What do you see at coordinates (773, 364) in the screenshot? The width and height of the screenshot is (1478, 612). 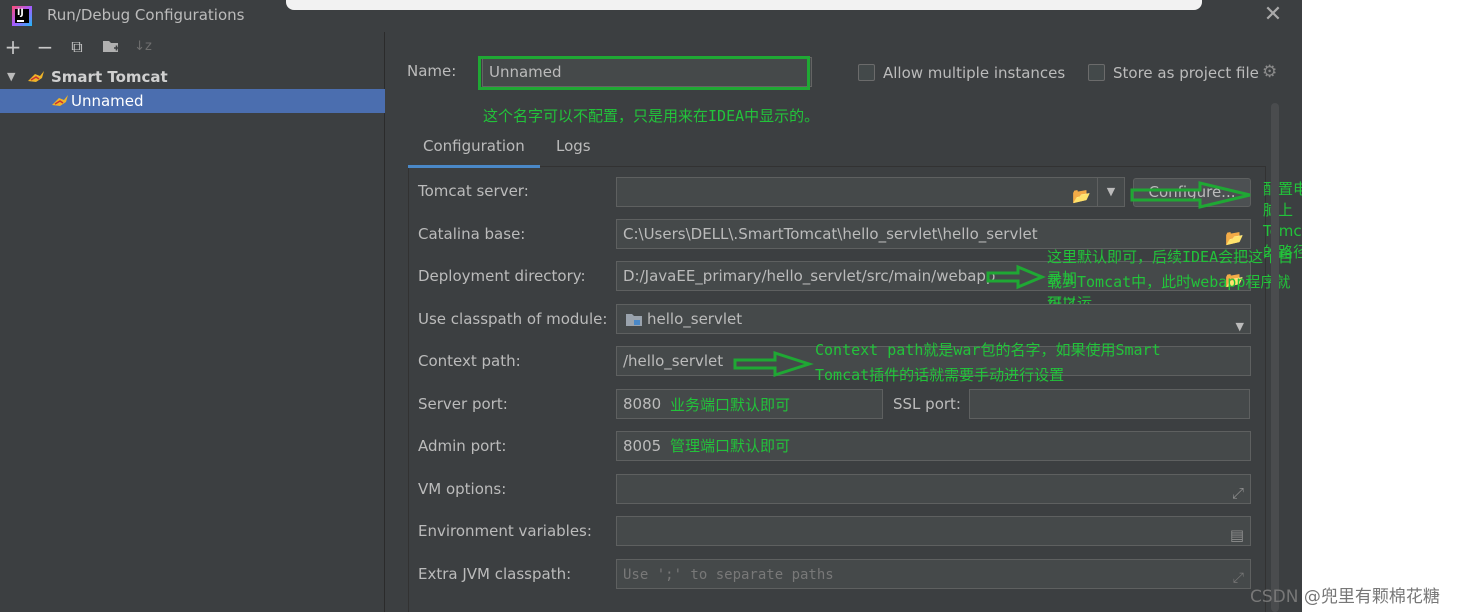 I see `annotation-arrow-context` at bounding box center [773, 364].